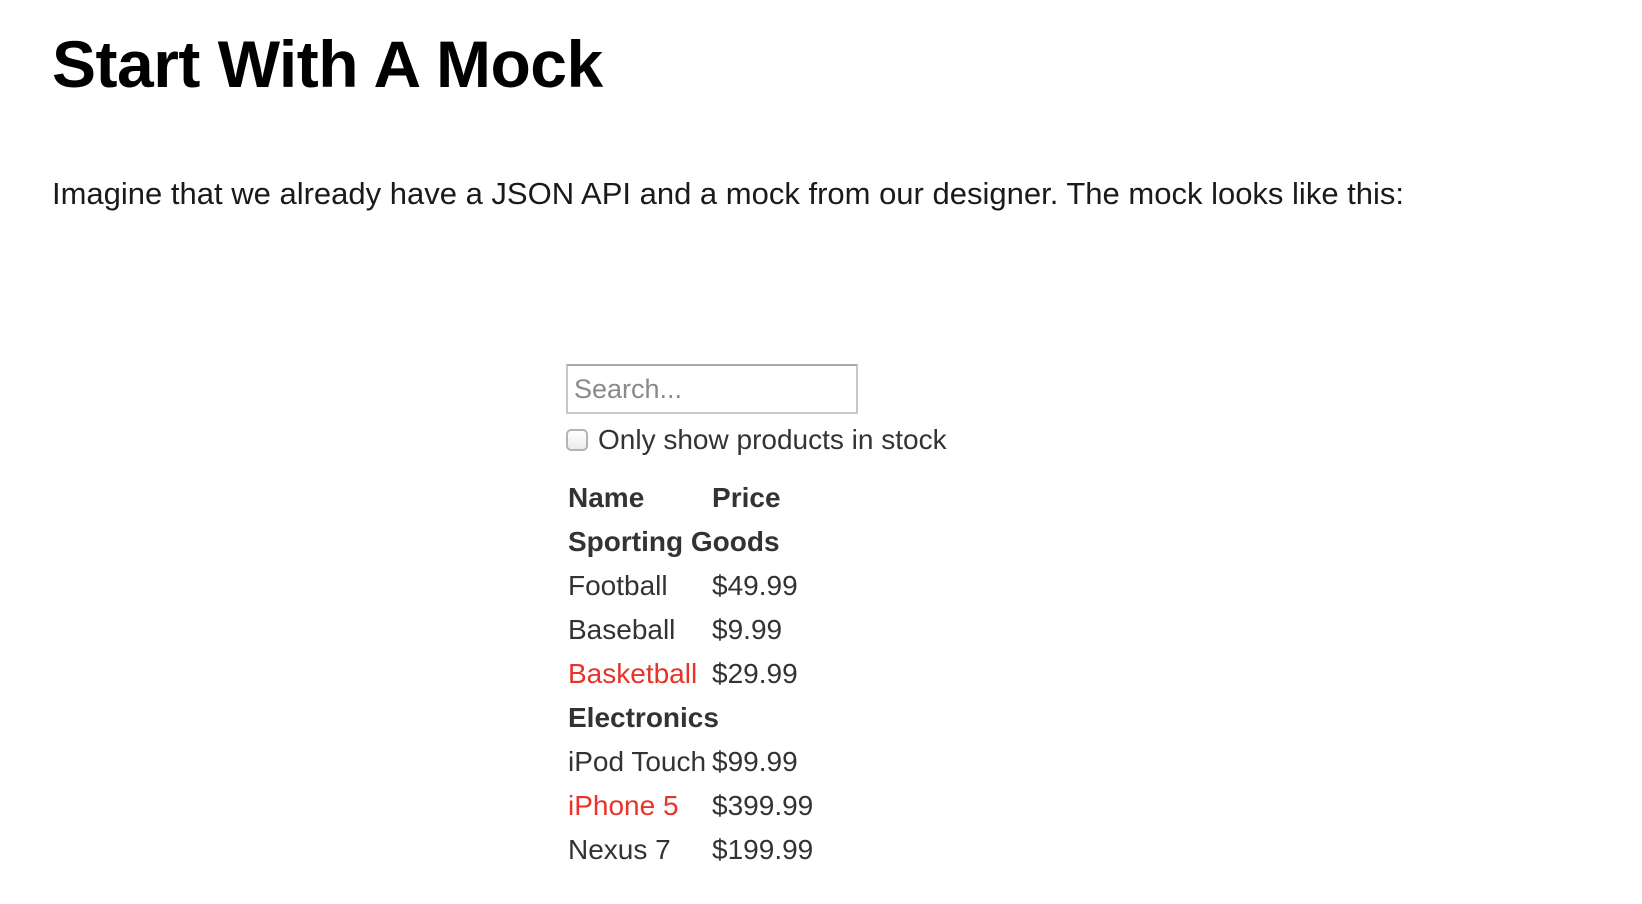 The height and width of the screenshot is (904, 1642). I want to click on table-row: Basketball $29.99, so click(691, 674).